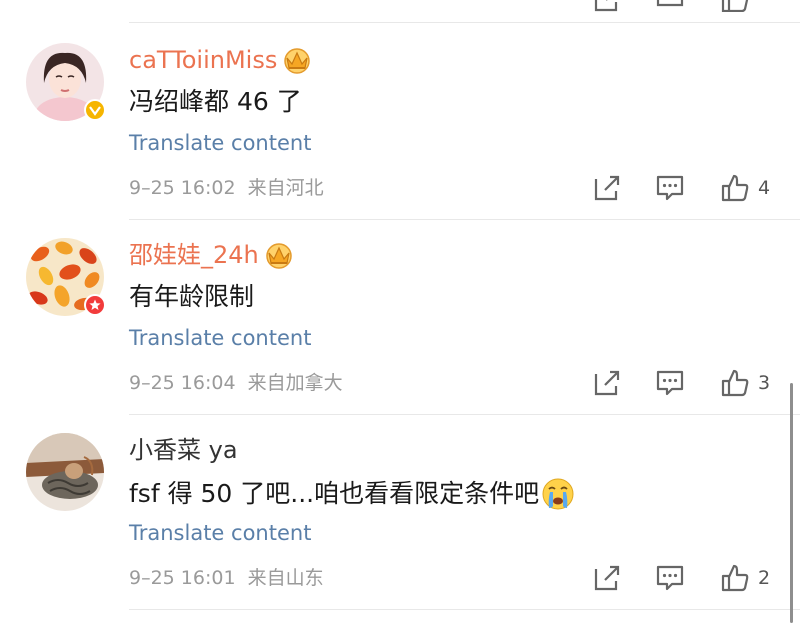  Describe the element at coordinates (400, 383) in the screenshot. I see `comment-actions: 3` at that location.